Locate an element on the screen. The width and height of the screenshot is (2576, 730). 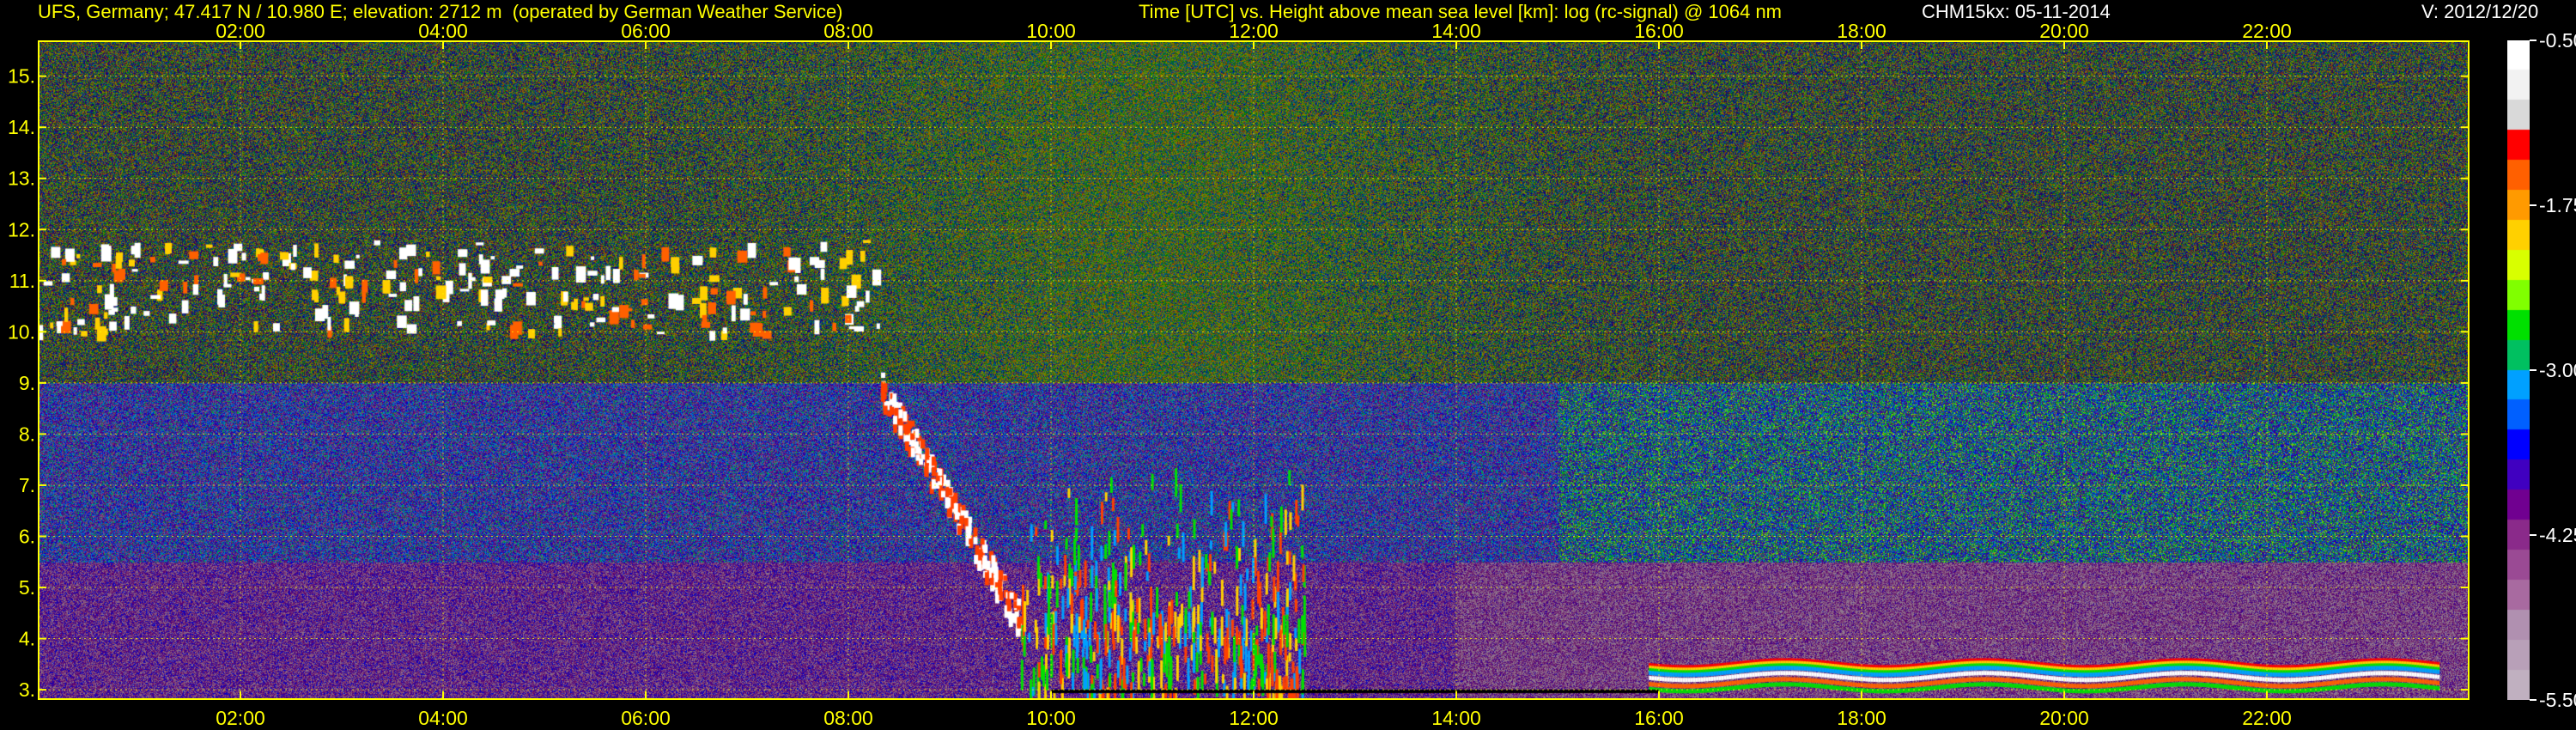
y-tick-label: 7. is located at coordinates (27, 485).